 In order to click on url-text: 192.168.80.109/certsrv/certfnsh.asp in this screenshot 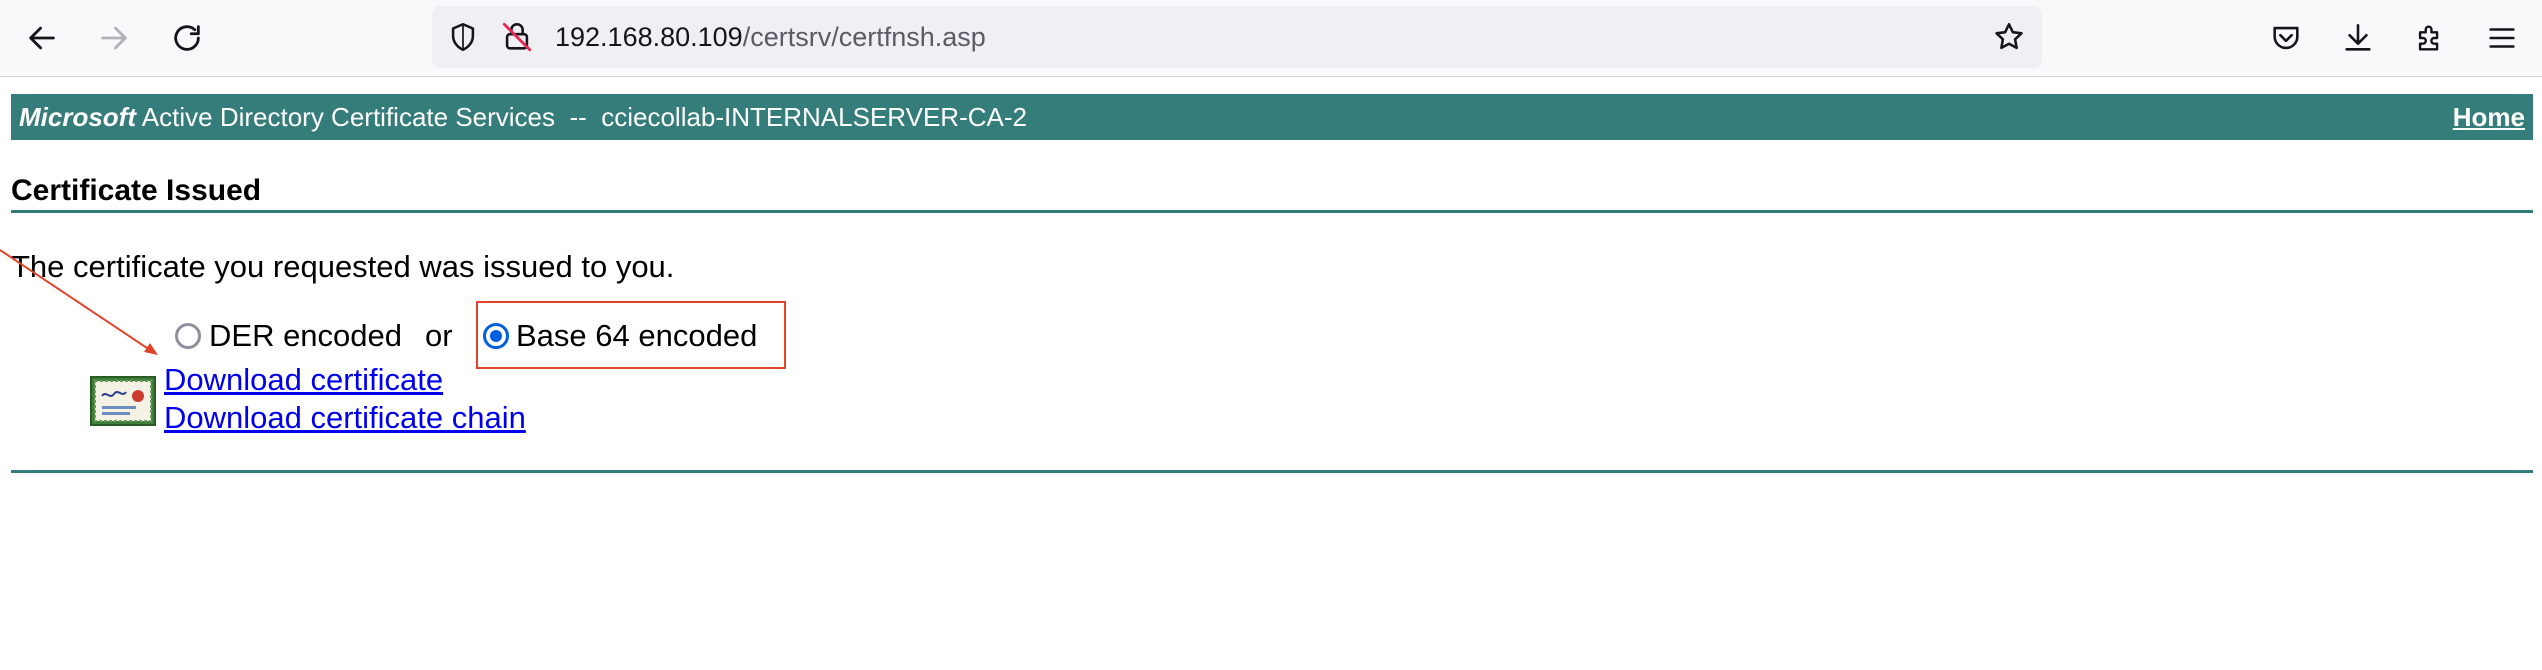, I will do `click(770, 37)`.